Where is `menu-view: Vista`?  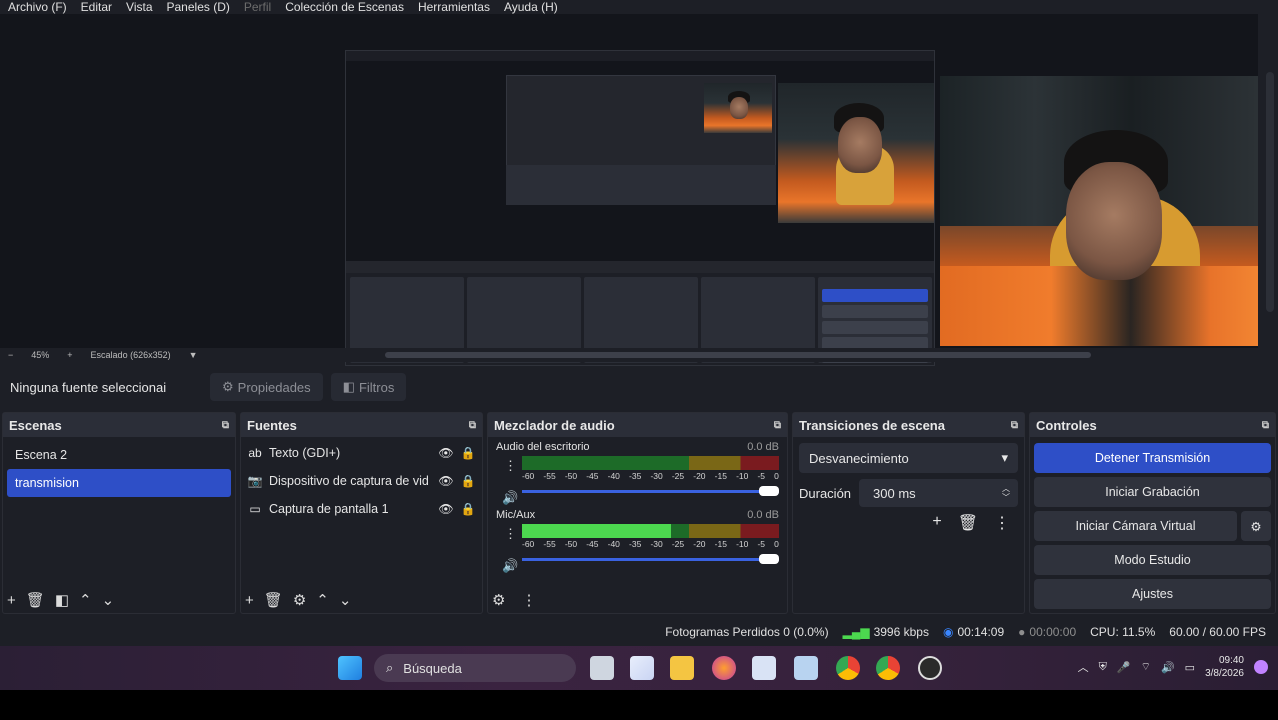 menu-view: Vista is located at coordinates (139, 7).